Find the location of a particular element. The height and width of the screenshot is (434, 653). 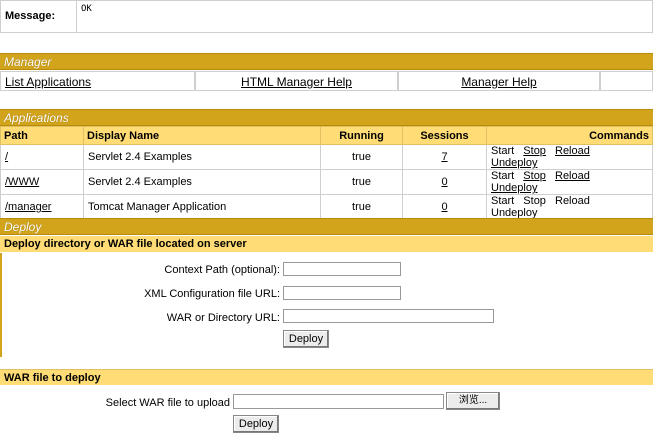

deploy-section-title: Deploy is located at coordinates (326, 226).